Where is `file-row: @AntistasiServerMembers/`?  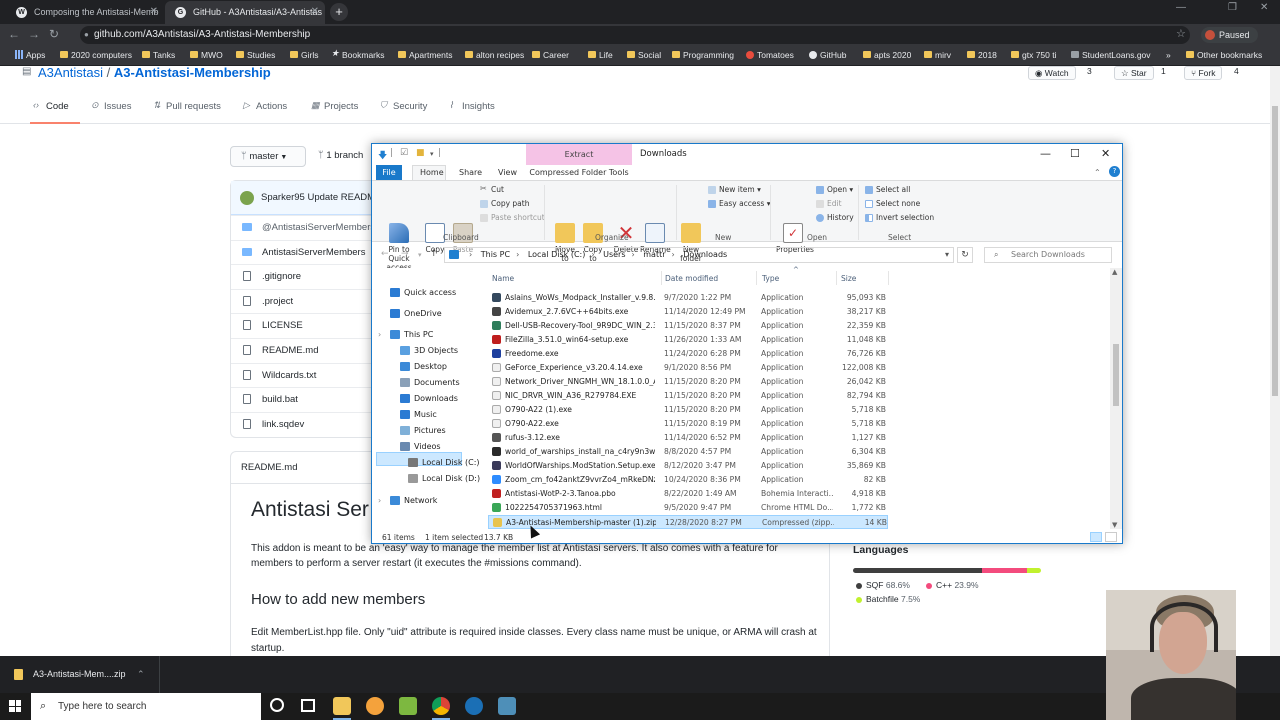
file-row: @AntistasiServerMembers/ is located at coordinates (311, 227).